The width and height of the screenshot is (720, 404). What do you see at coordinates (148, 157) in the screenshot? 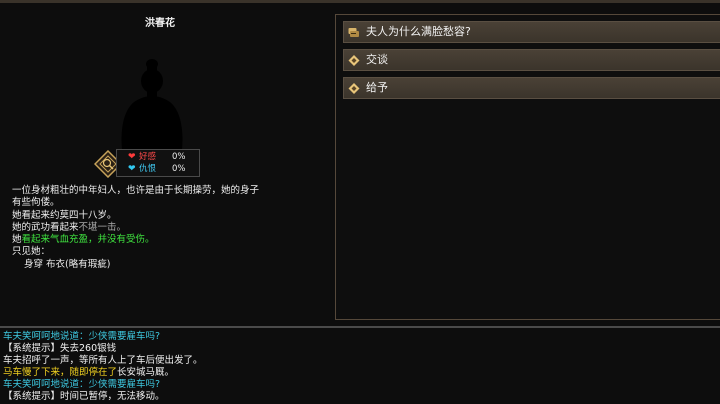
I see `favor-label: 好感` at bounding box center [148, 157].